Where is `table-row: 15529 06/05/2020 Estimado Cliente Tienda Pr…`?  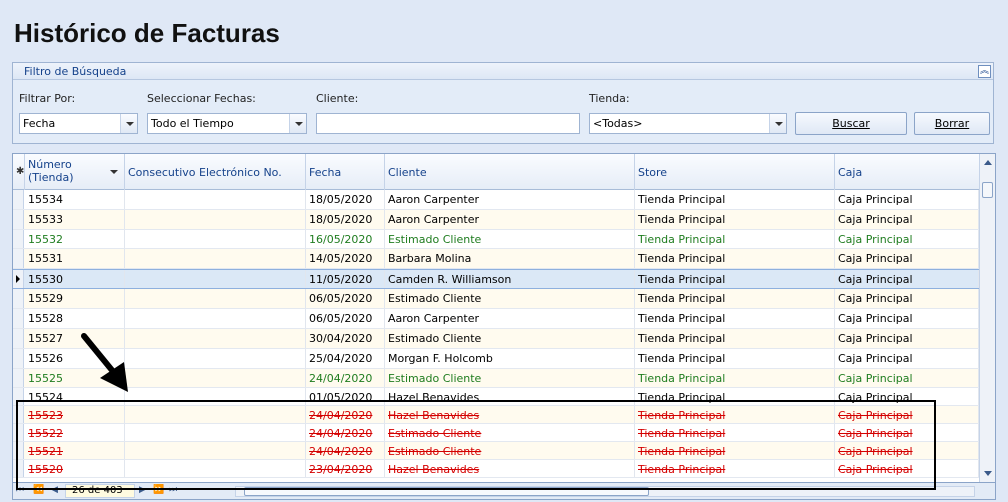 table-row: 15529 06/05/2020 Estimado Cliente Tienda Pr… is located at coordinates (496, 299).